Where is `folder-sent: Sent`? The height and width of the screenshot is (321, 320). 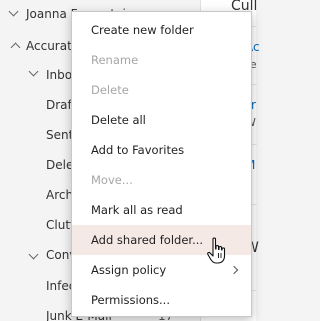
folder-sent: Sent is located at coordinates (59, 135).